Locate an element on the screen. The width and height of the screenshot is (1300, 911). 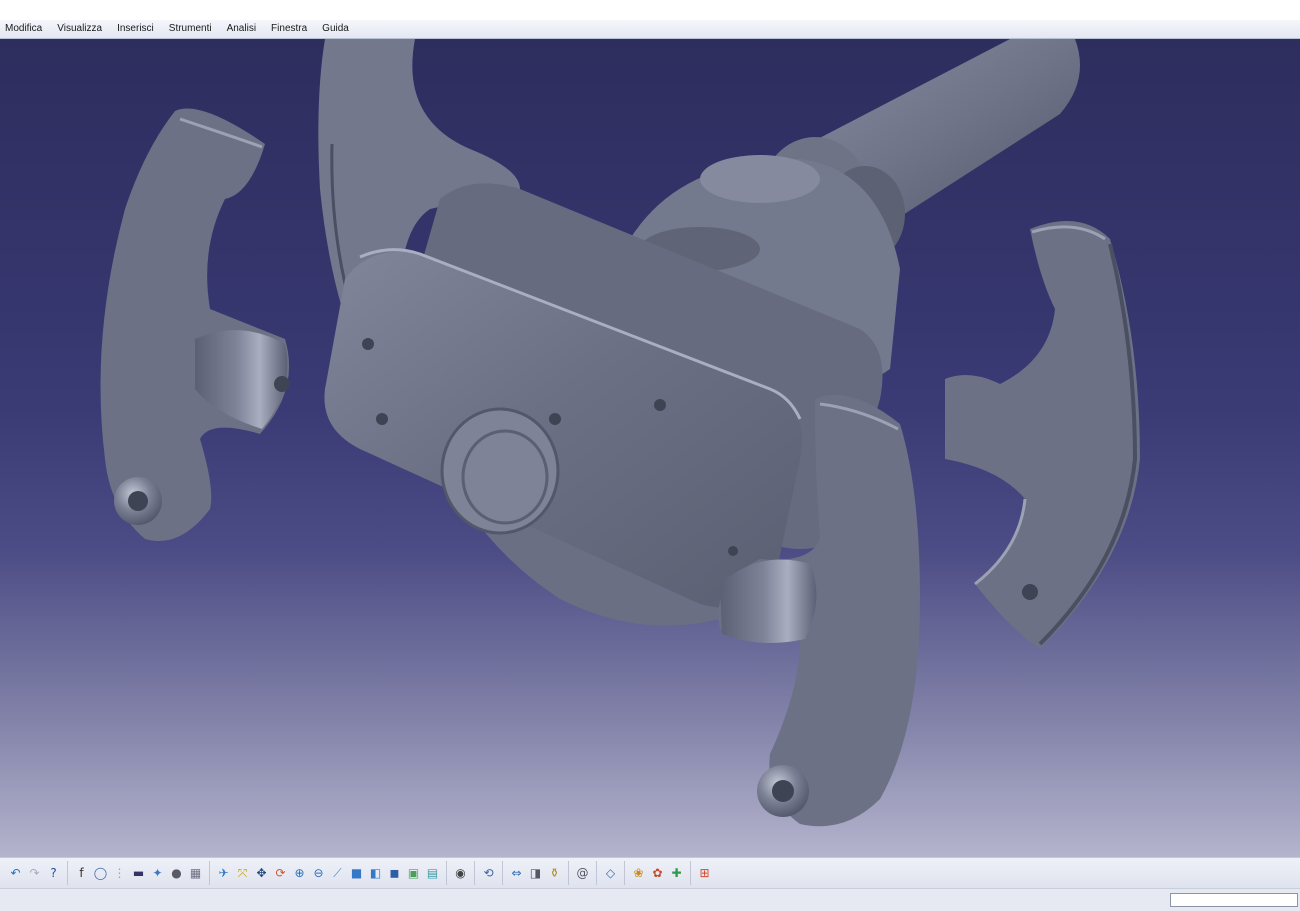
knowledge-button: ✚ is located at coordinates (676, 873).